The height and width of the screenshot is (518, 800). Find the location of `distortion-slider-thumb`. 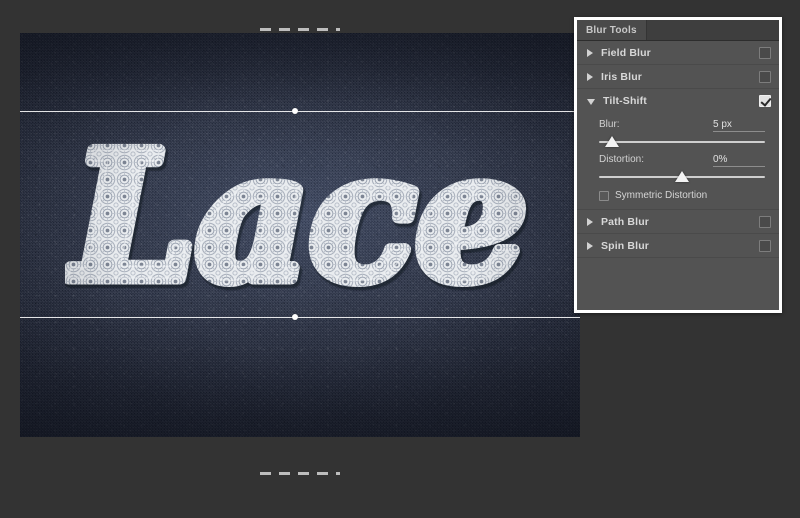

distortion-slider-thumb is located at coordinates (682, 176).